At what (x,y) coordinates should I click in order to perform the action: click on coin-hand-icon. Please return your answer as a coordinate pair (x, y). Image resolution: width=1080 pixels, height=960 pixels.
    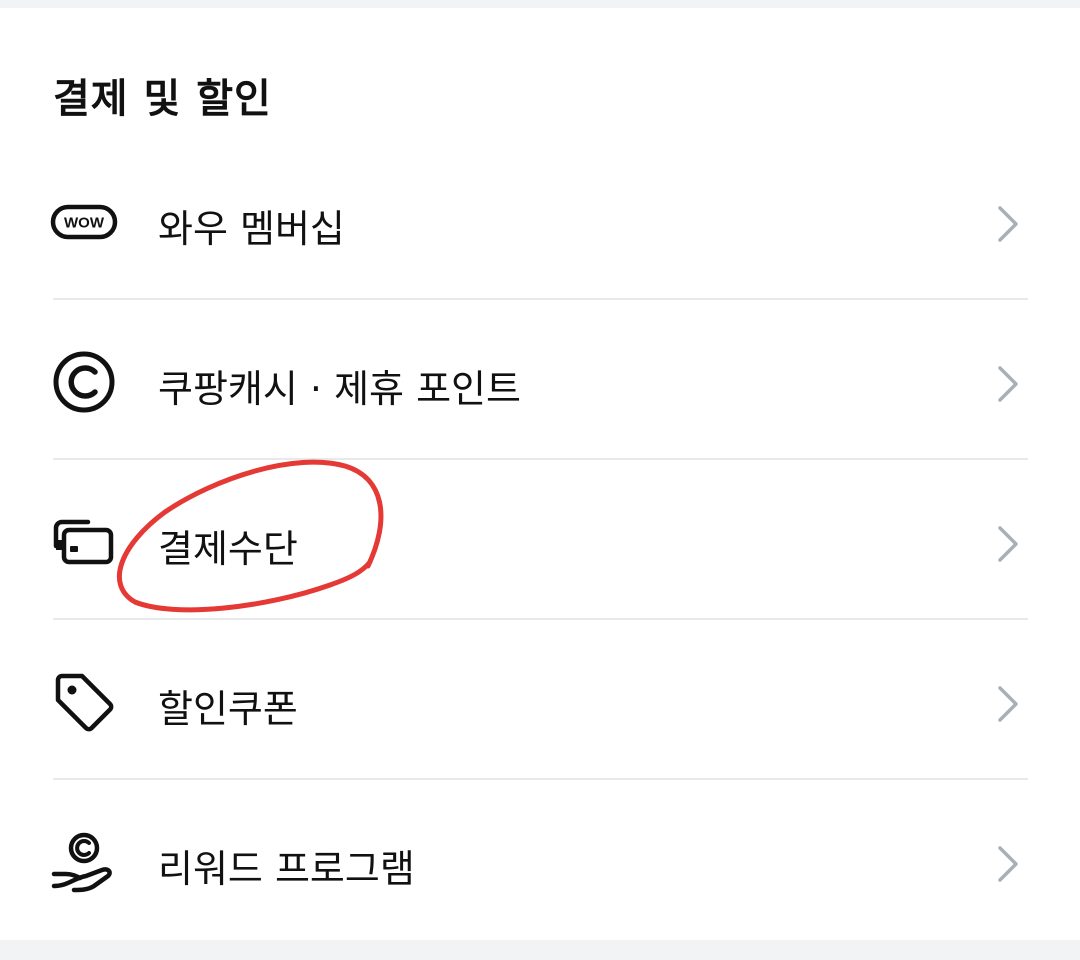
    Looking at the image, I should click on (84, 862).